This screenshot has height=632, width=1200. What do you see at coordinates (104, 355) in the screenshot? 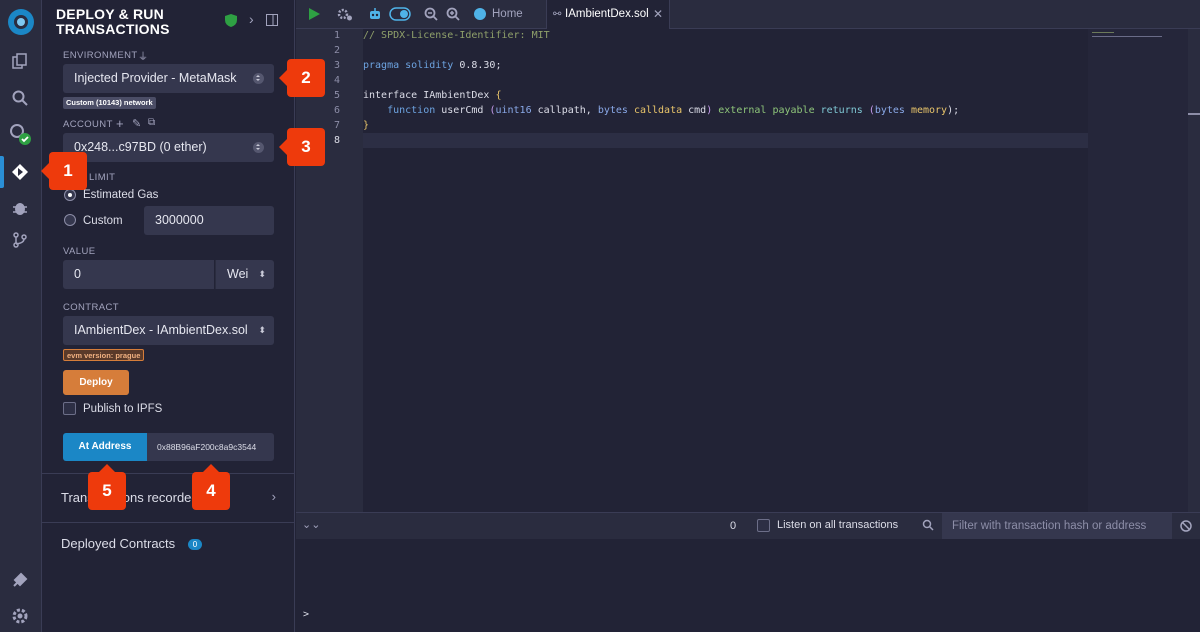
I see `evm-version-badge: evm version: prague` at bounding box center [104, 355].